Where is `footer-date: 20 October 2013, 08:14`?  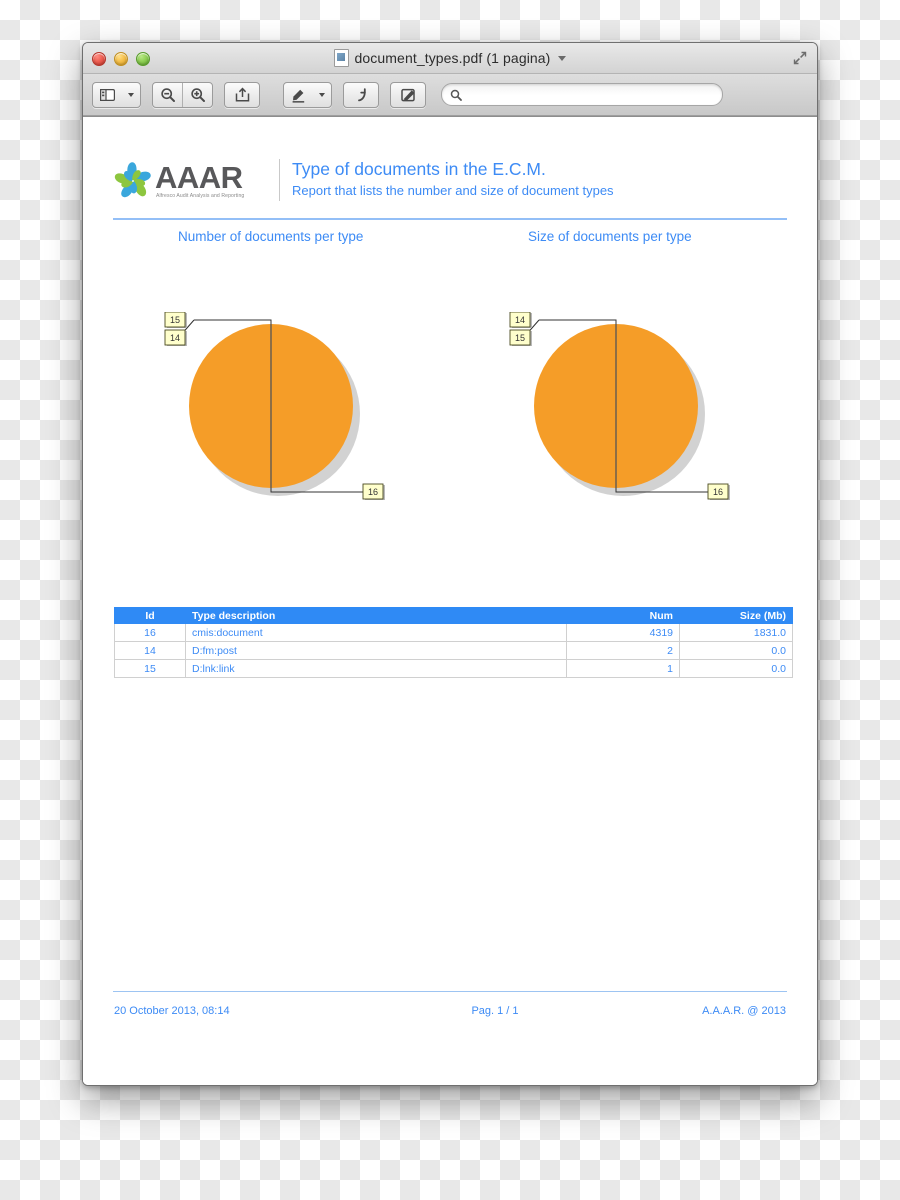 footer-date: 20 October 2013, 08:14 is located at coordinates (172, 1011).